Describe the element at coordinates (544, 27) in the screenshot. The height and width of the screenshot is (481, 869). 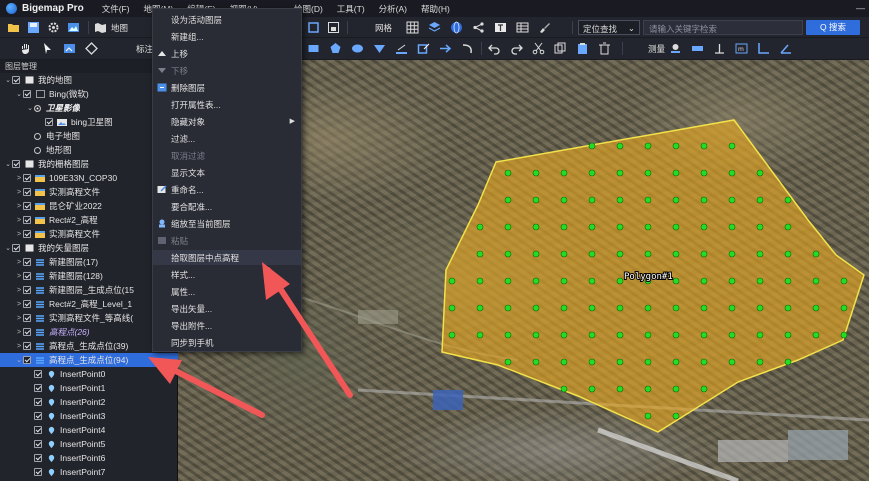
I see `brush-icon` at that location.